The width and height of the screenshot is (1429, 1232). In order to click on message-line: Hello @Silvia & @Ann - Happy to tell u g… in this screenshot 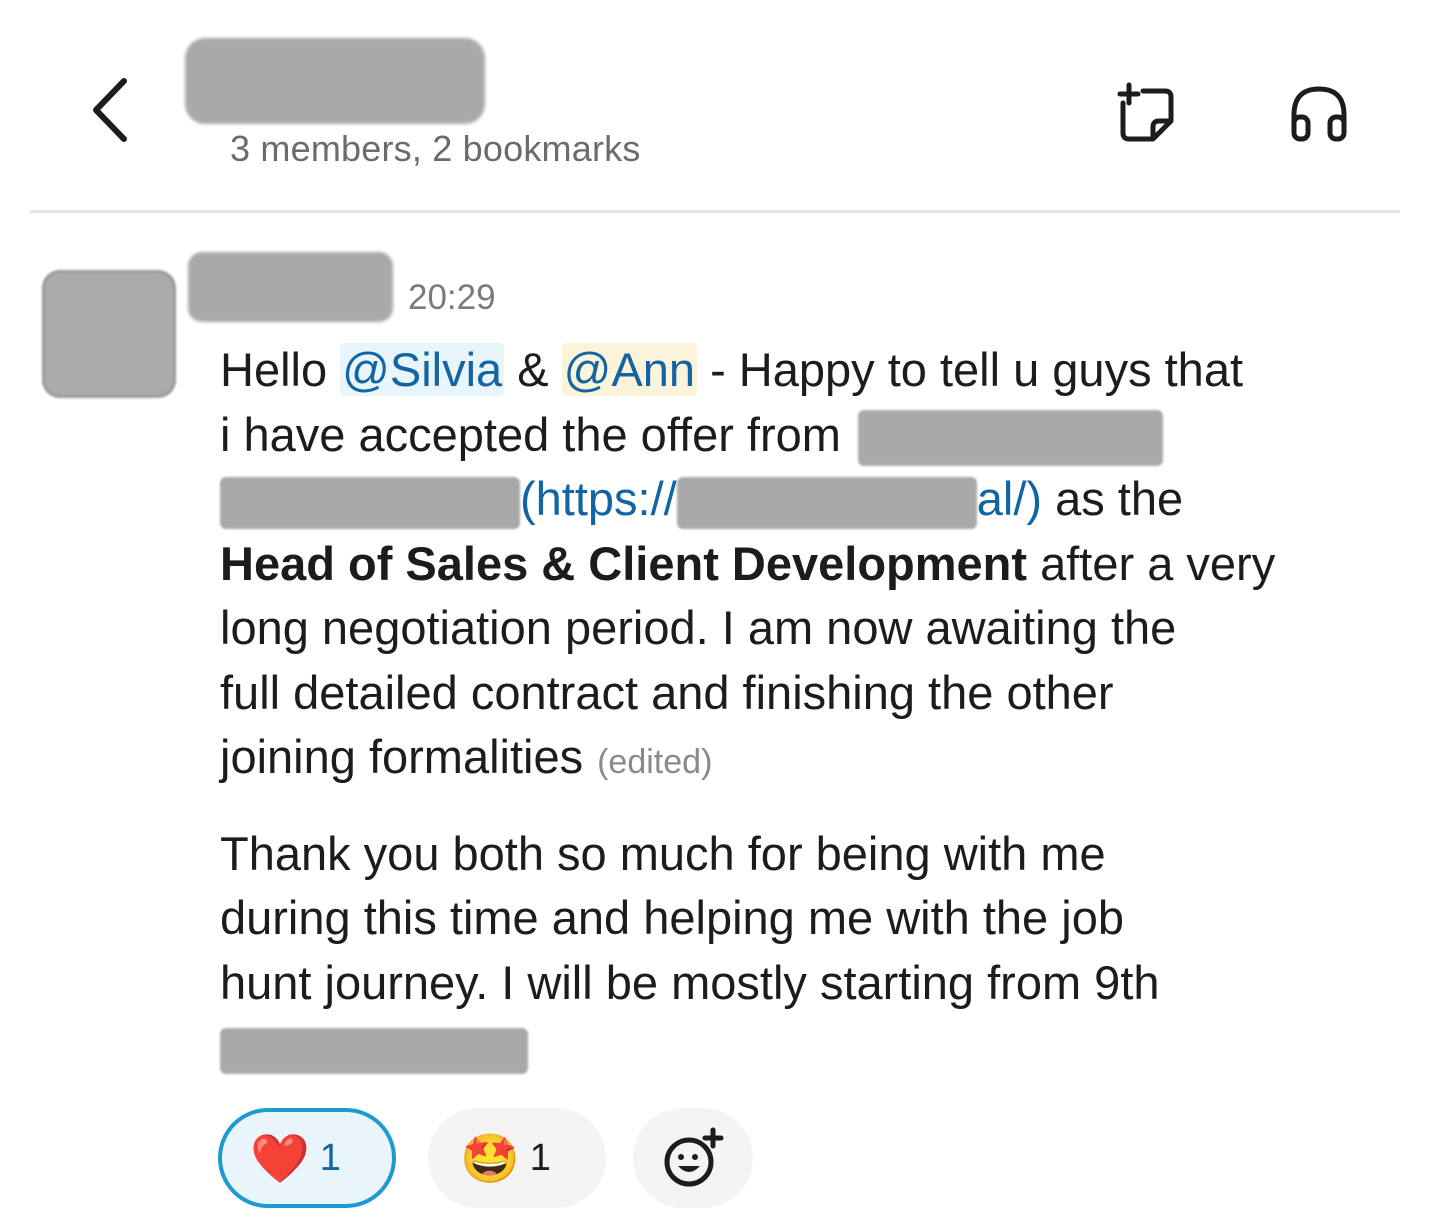, I will do `click(805, 370)`.